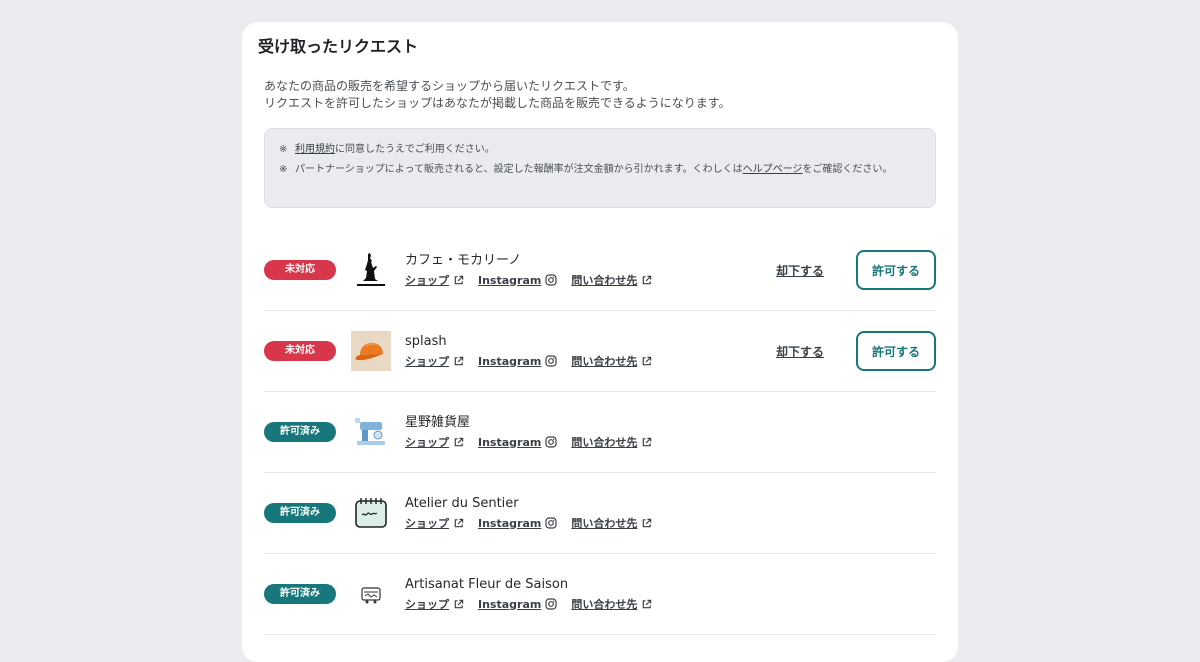  I want to click on notice-terms-text: に同意したうえでご利用ください。, so click(415, 149).